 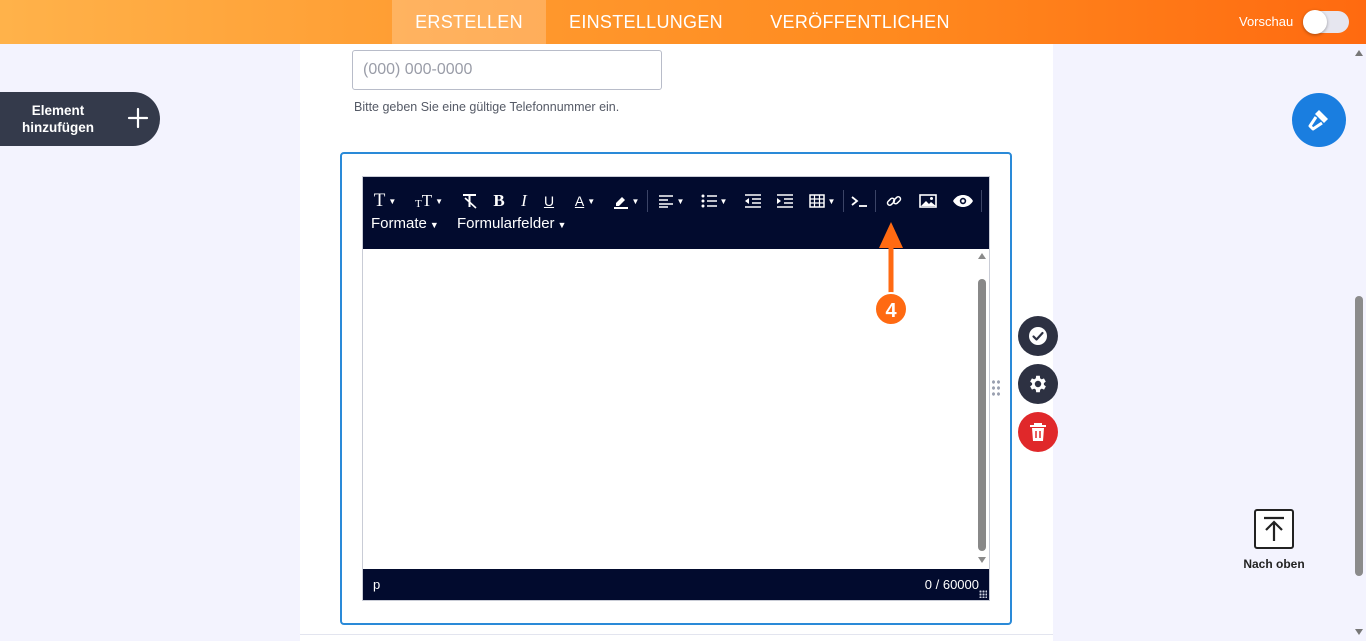 What do you see at coordinates (507, 70) in the screenshot?
I see `phone-input` at bounding box center [507, 70].